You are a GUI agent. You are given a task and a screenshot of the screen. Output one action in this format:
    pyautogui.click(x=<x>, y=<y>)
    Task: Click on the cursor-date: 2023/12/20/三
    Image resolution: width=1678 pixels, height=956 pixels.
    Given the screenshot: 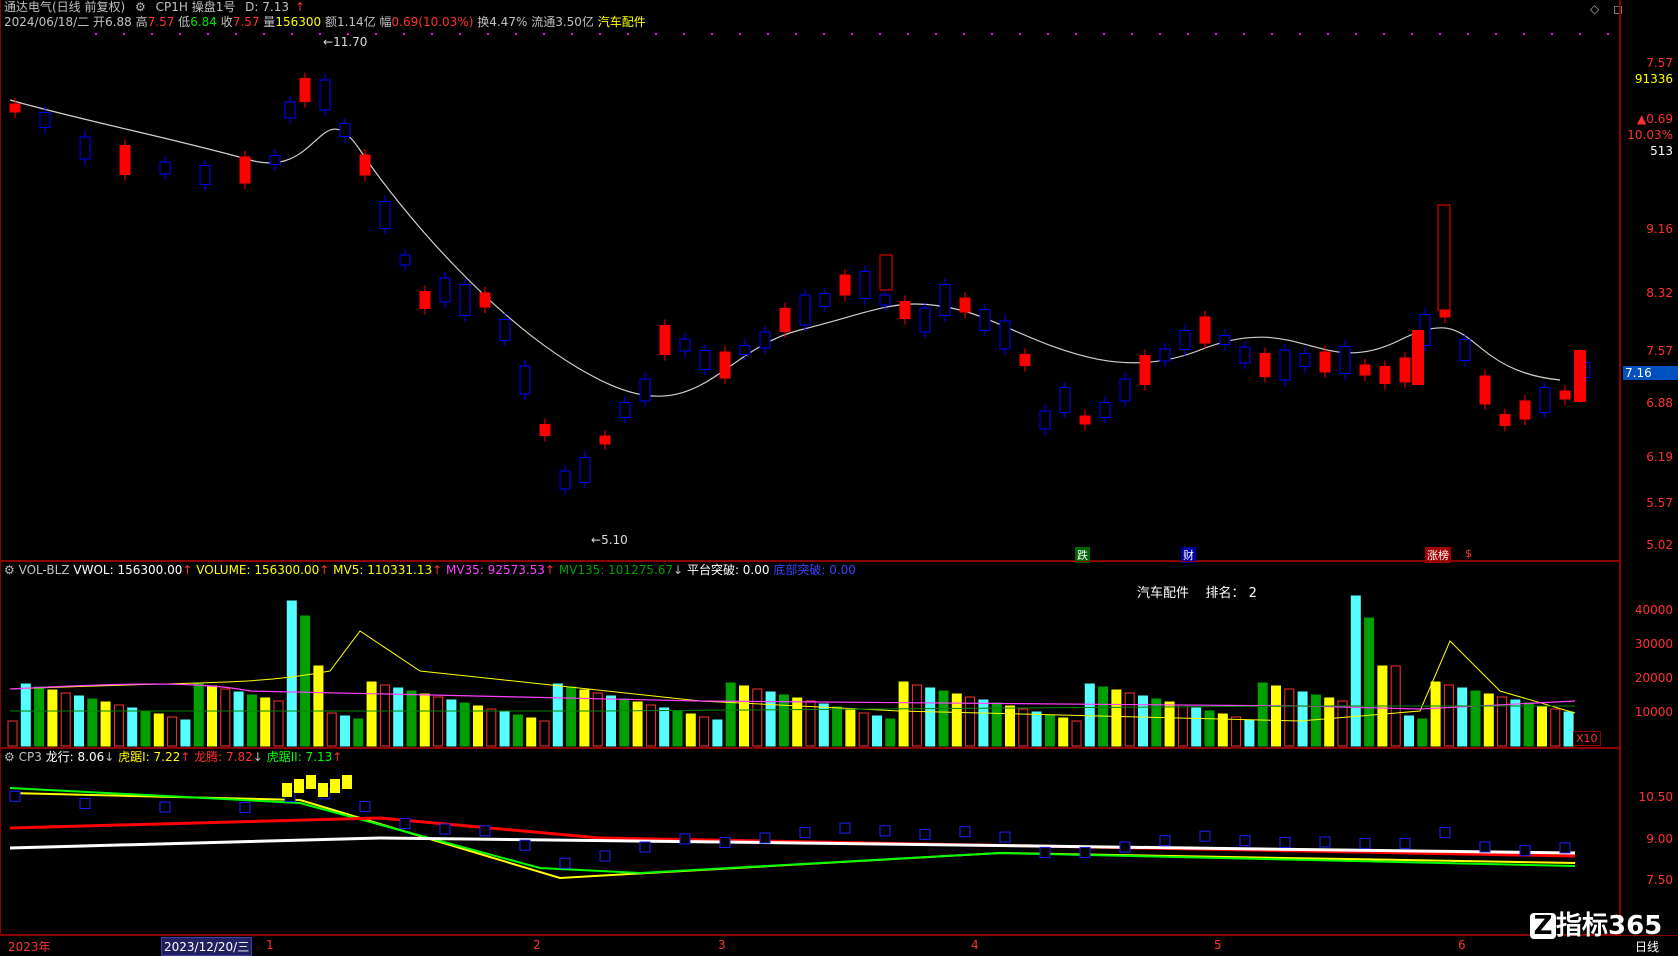 What is the action you would take?
    pyautogui.click(x=207, y=946)
    